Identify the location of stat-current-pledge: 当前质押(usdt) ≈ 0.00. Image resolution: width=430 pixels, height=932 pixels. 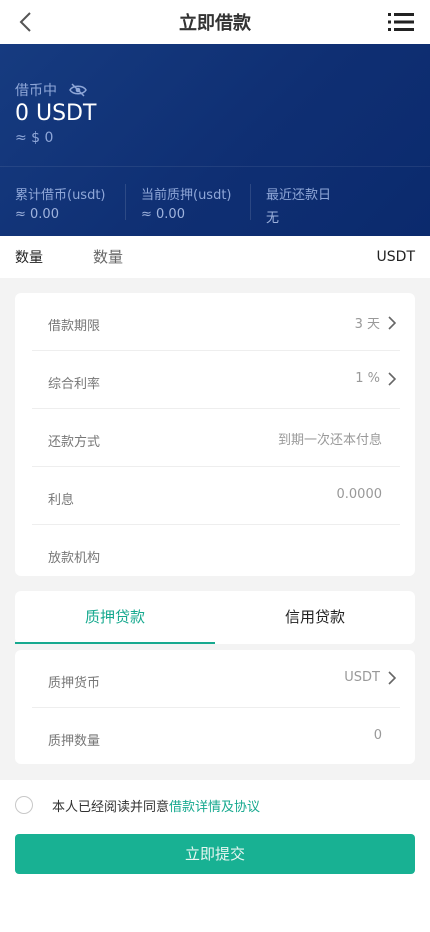
(186, 203).